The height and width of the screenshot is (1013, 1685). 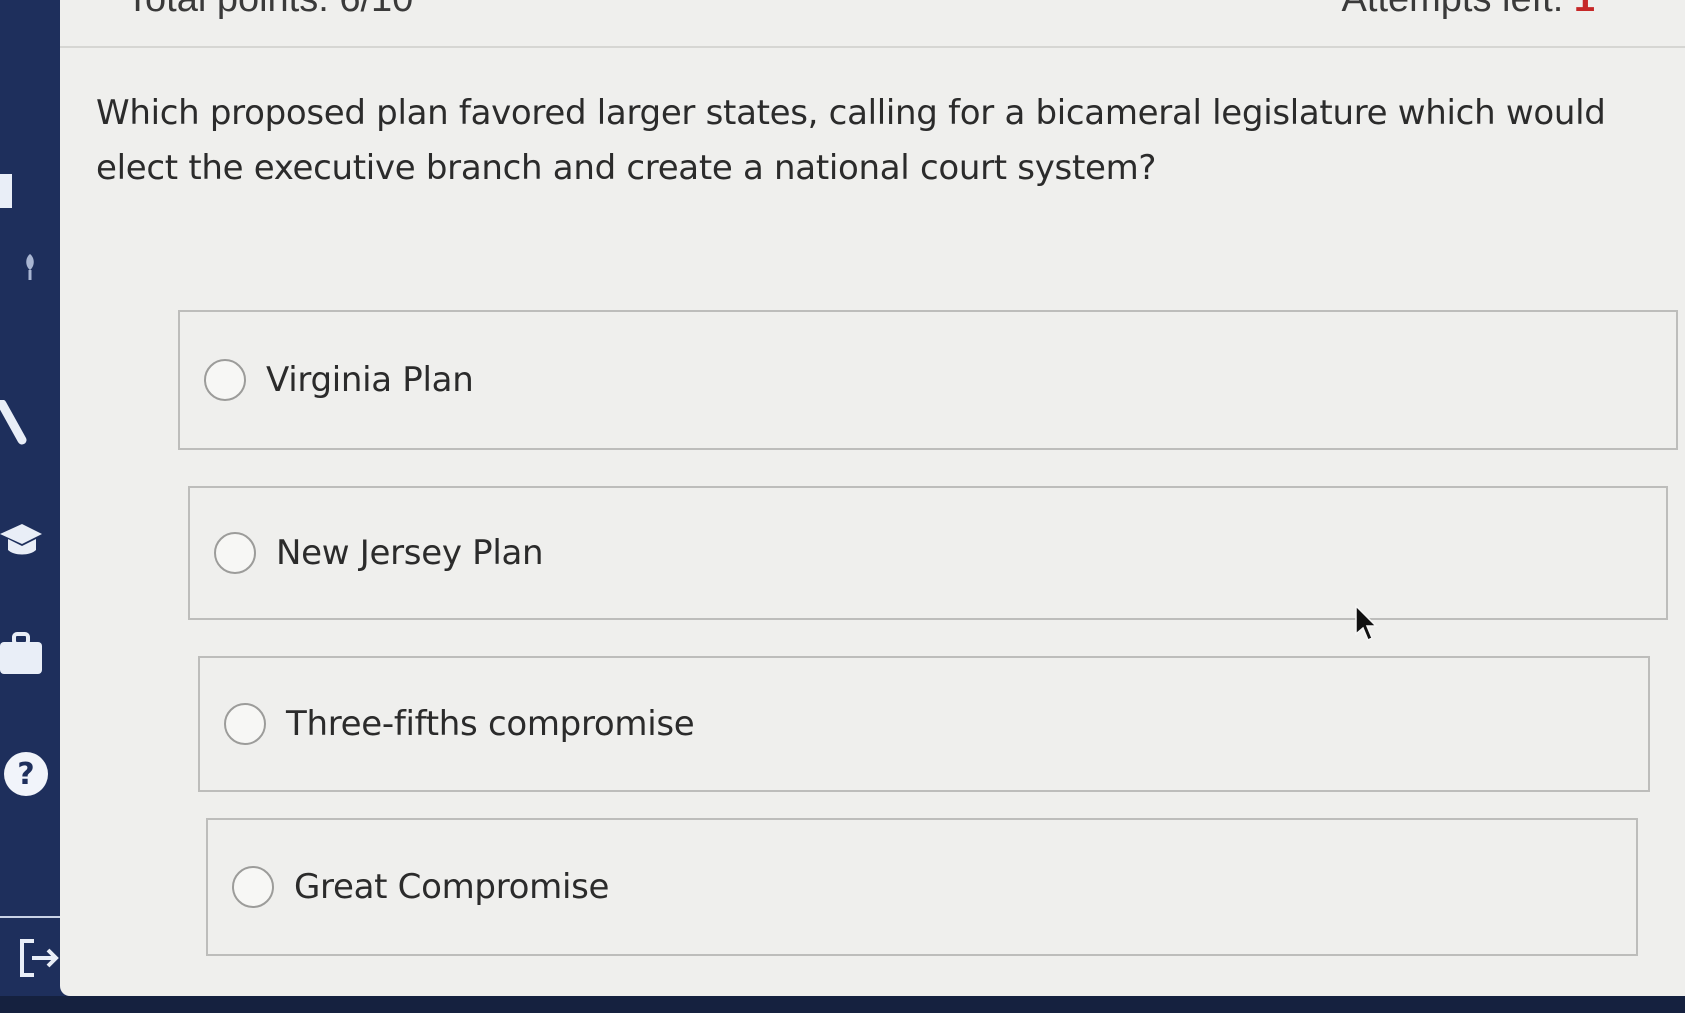 What do you see at coordinates (928, 553) in the screenshot?
I see `choice-new-jersey-plan: New Jersey Plan` at bounding box center [928, 553].